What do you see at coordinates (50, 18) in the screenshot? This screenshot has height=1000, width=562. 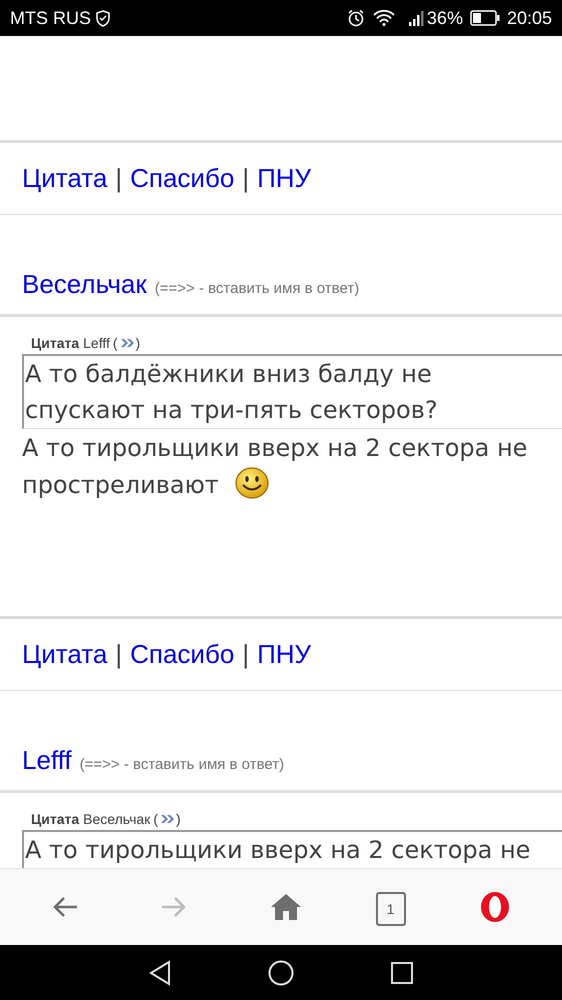 I see `carrier-name: MTS RUS` at bounding box center [50, 18].